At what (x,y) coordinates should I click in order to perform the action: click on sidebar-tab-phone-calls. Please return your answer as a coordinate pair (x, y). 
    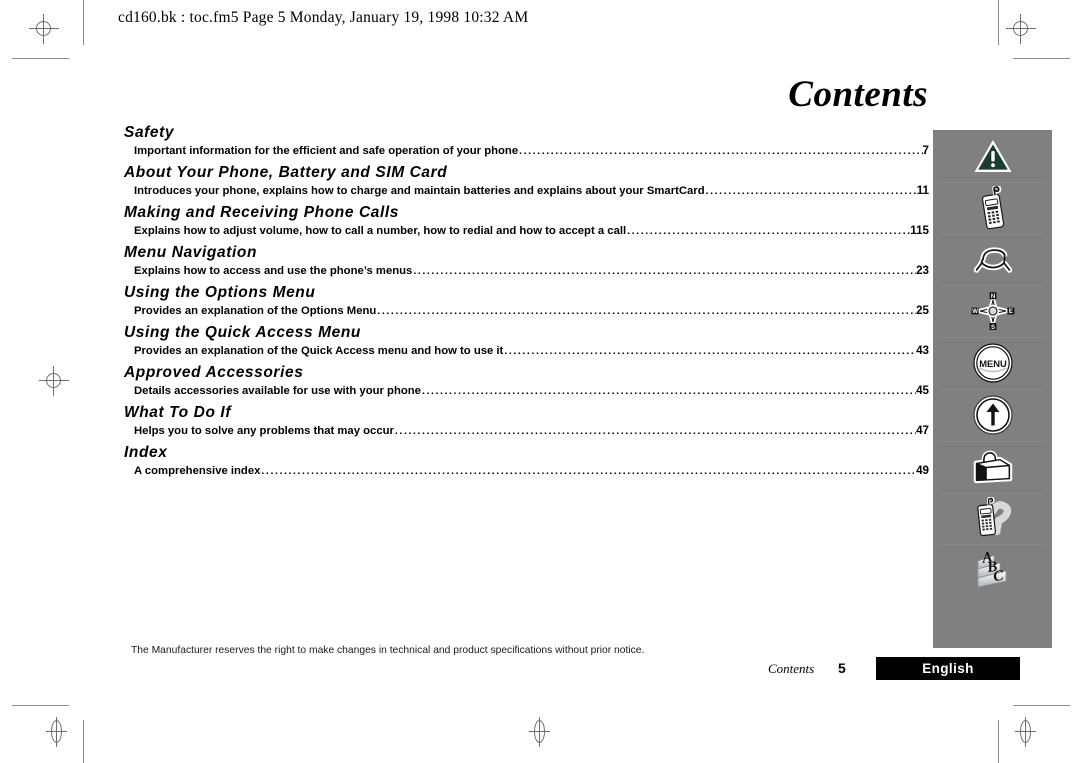
    Looking at the image, I should click on (992, 259).